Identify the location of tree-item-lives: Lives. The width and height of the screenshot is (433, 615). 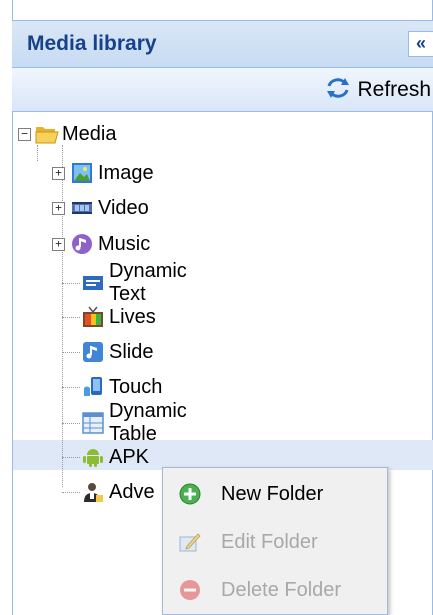
(119, 317).